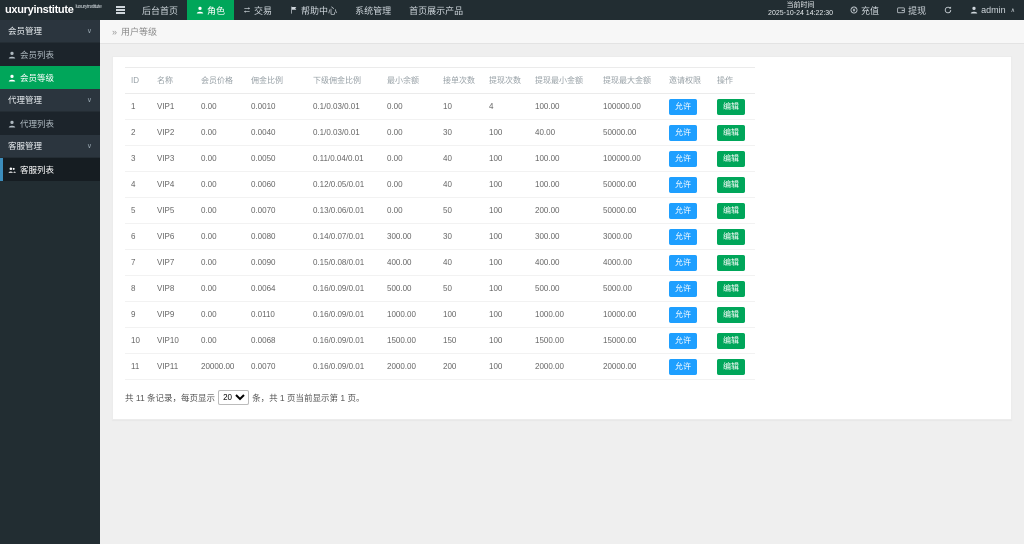 Image resolution: width=1024 pixels, height=544 pixels. I want to click on col-header: 佣金比例, so click(276, 80).